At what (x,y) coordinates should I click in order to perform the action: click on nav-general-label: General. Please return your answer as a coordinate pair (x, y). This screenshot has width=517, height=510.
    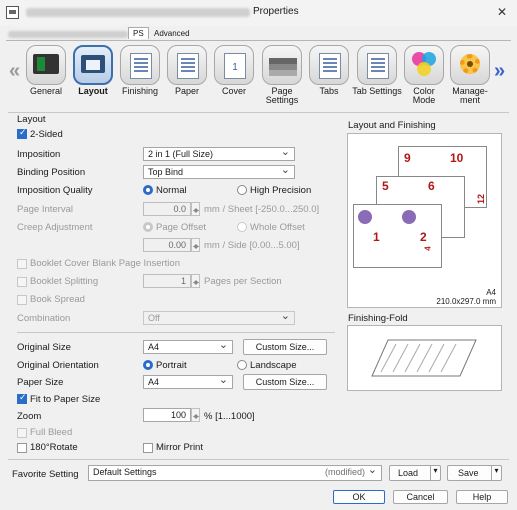
    Looking at the image, I should click on (46, 91).